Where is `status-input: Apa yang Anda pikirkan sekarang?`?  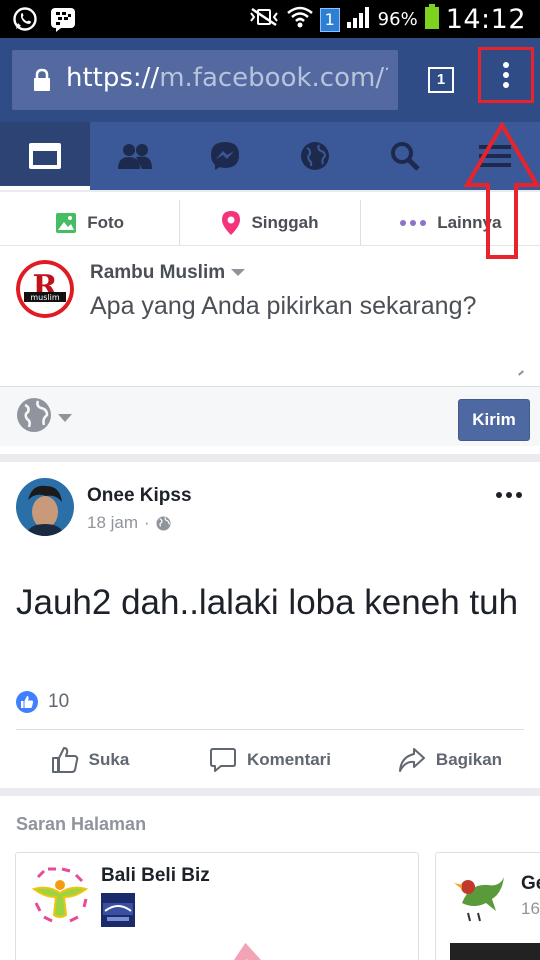 status-input: Apa yang Anda pikirkan sekarang? is located at coordinates (283, 306).